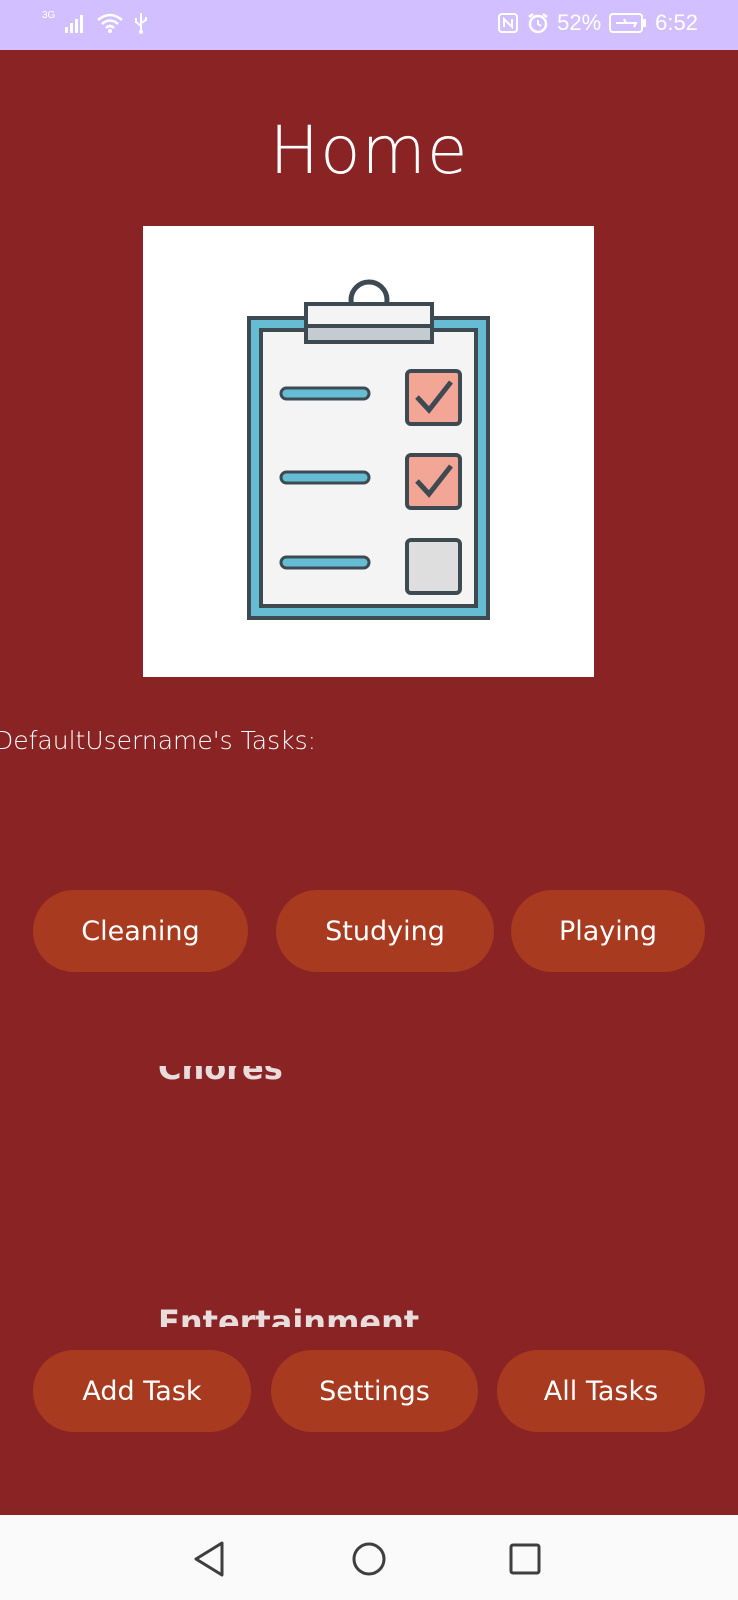 The width and height of the screenshot is (738, 1600). I want to click on home-icon, so click(369, 1559).